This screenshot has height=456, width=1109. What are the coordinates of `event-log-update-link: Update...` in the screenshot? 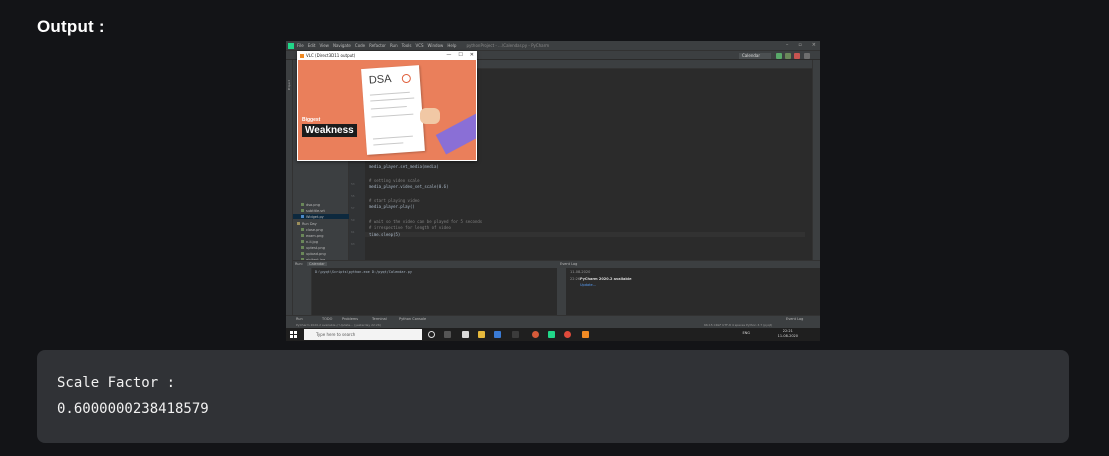 It's located at (588, 285).